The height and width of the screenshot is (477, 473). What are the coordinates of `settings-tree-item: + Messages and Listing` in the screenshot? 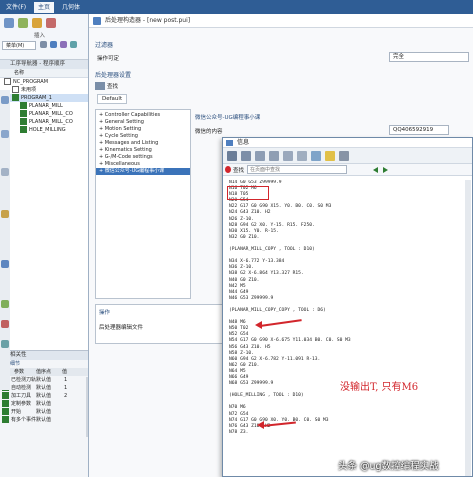 It's located at (143, 143).